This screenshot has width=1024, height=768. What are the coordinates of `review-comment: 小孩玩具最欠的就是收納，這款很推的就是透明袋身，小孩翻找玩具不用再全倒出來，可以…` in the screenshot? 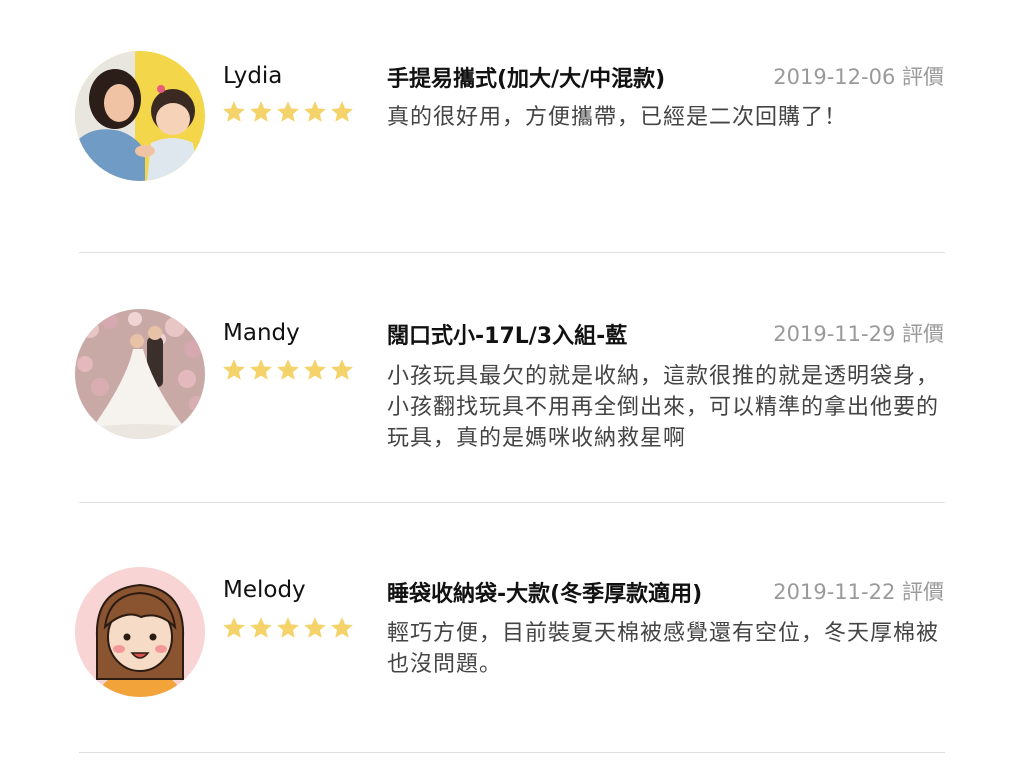 It's located at (663, 407).